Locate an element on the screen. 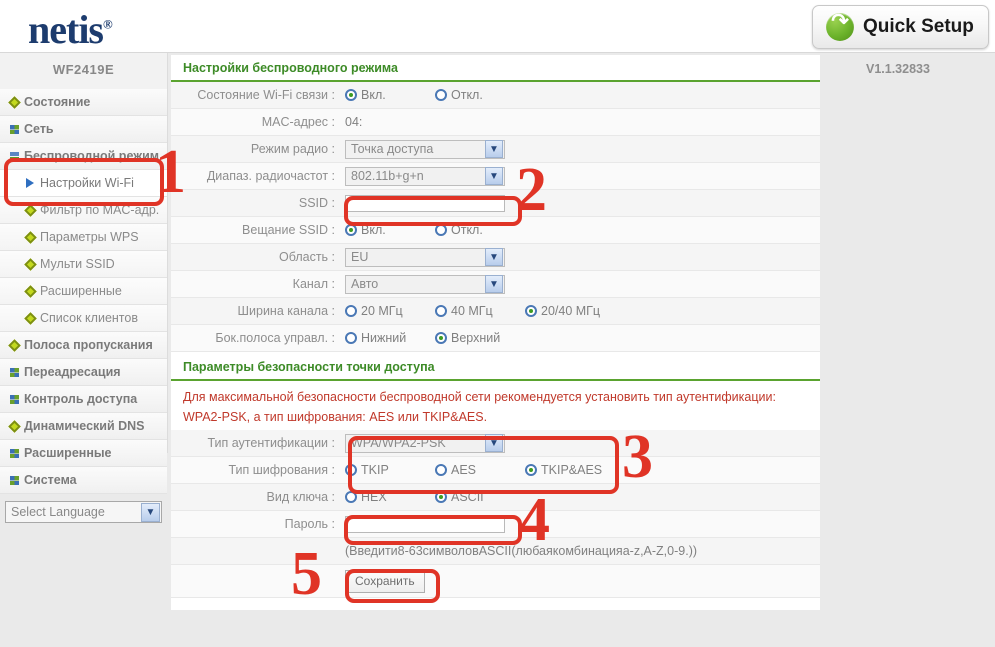 The image size is (995, 647). wifi-state-on-radio: Вкл. is located at coordinates (390, 95).